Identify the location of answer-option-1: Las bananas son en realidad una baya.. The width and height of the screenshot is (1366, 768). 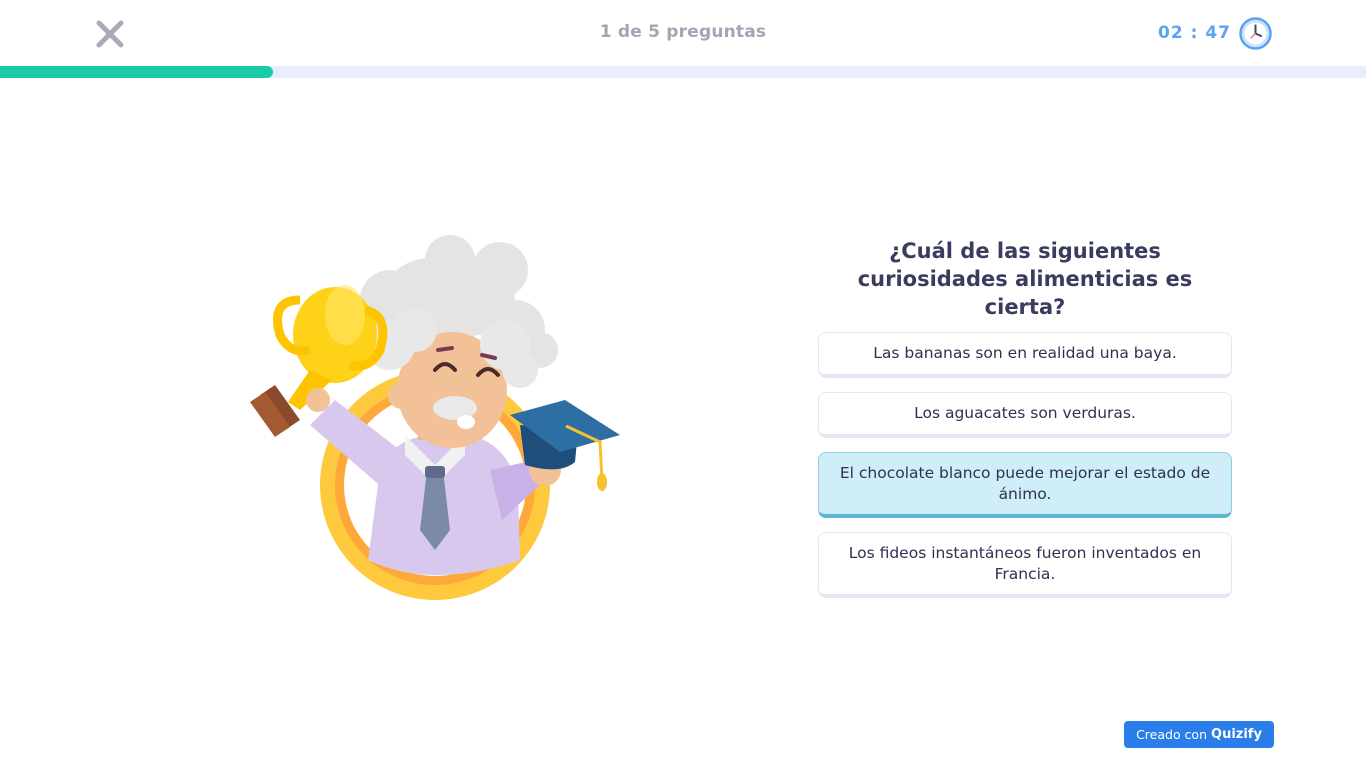
(1025, 355).